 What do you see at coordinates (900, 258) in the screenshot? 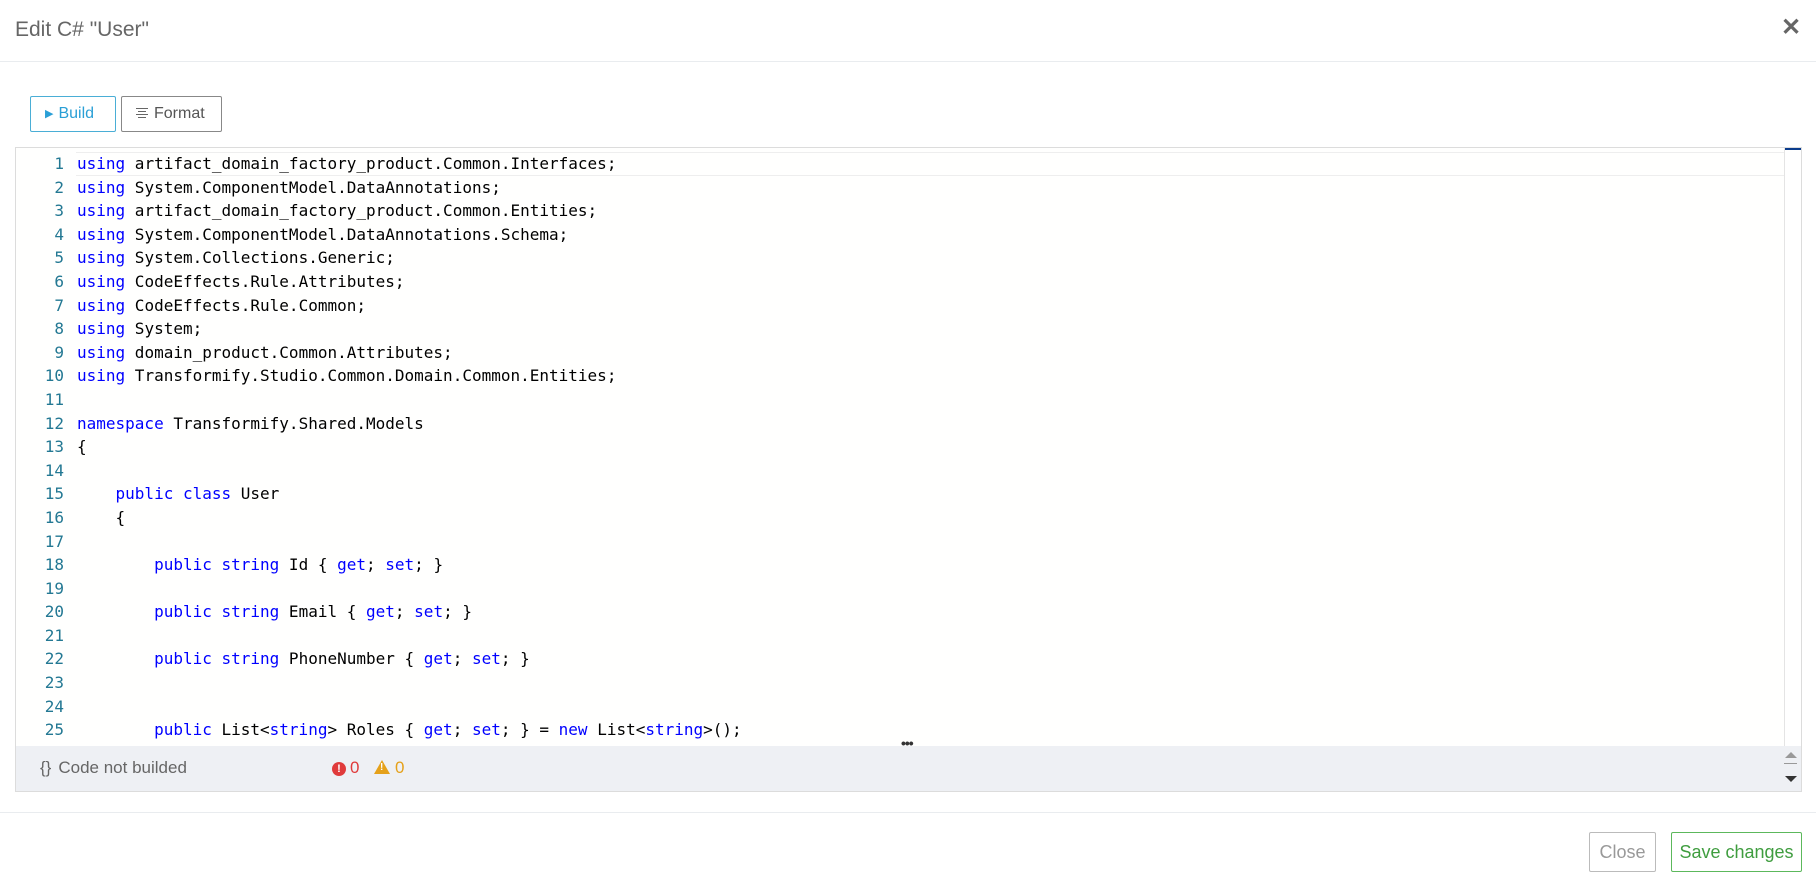
I see `code-line: 5 using System.Collections.Generic;` at bounding box center [900, 258].